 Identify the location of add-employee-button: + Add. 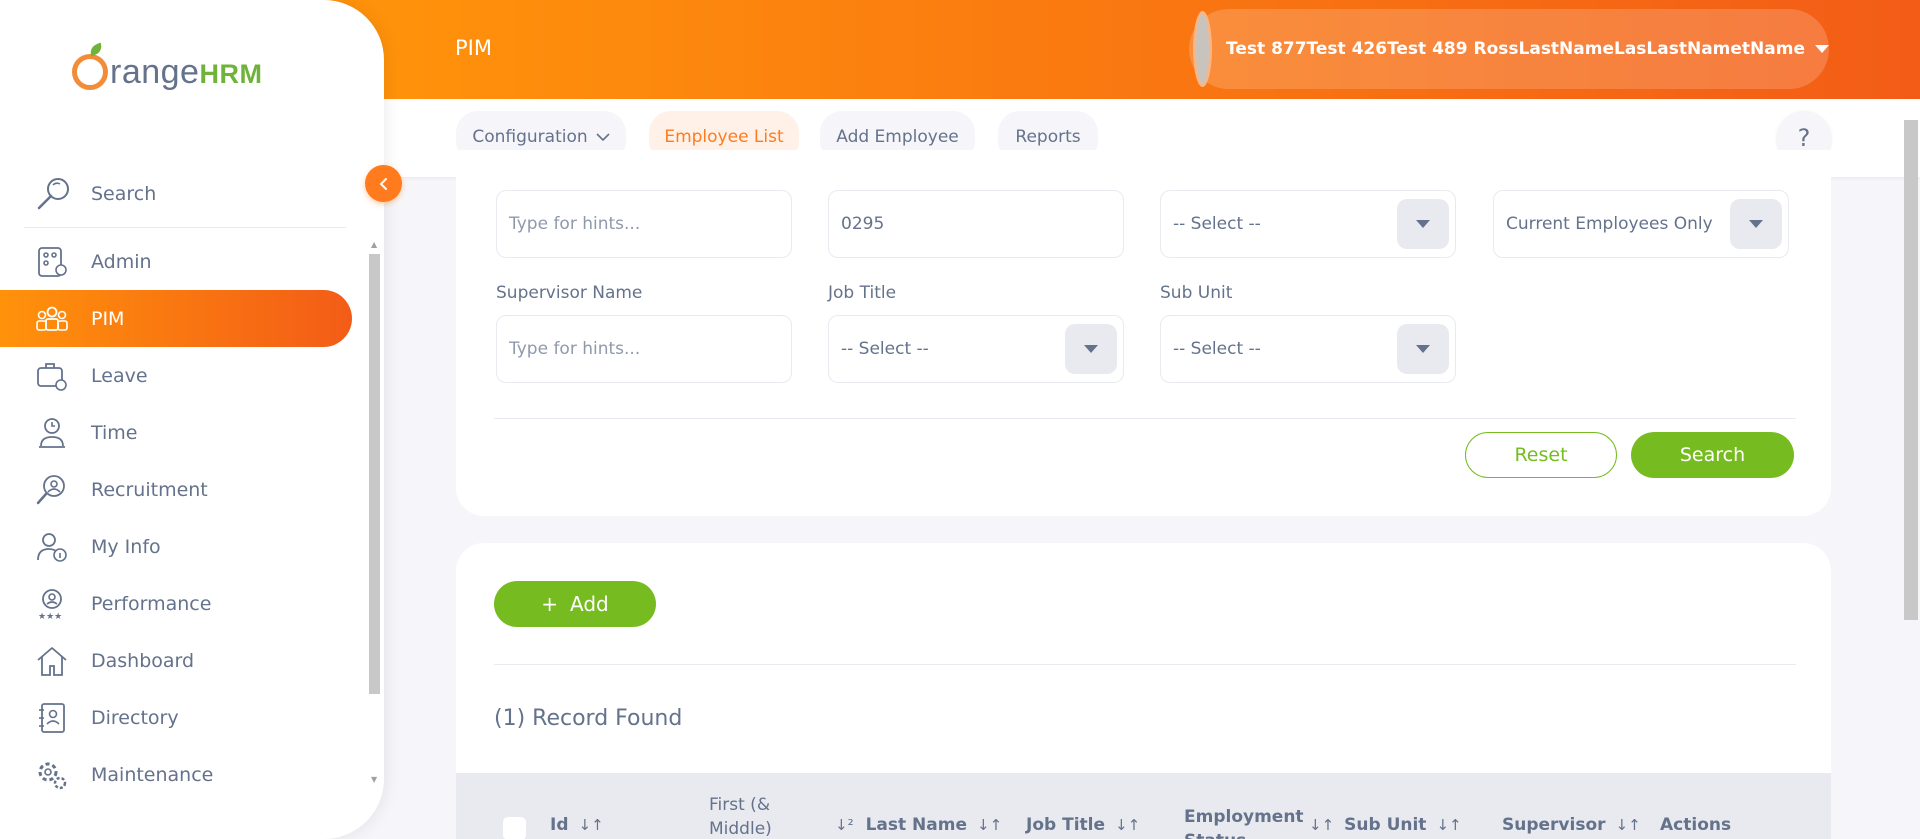
(575, 604).